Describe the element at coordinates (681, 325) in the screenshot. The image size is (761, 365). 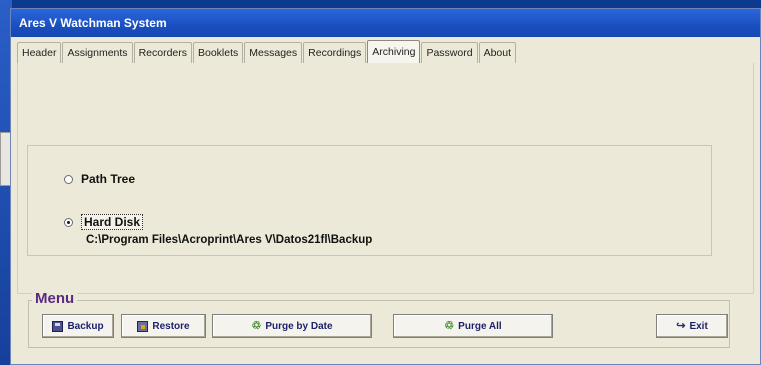
I see `exit-icon: ↪` at that location.